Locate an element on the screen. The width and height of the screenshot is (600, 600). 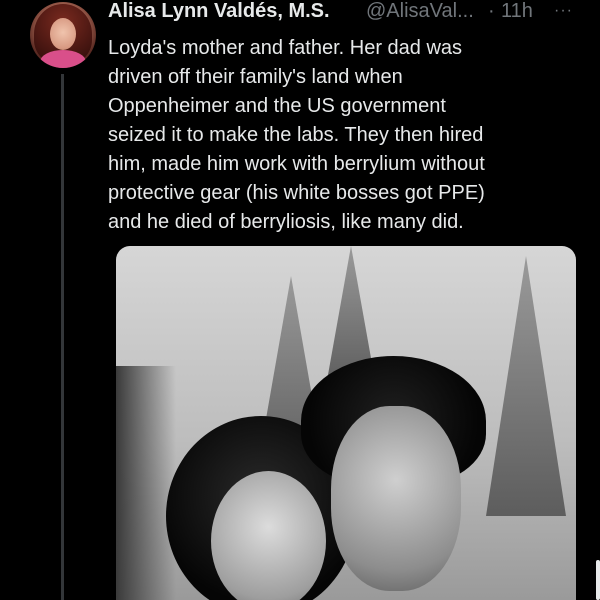
scrollbar is located at coordinates (598, 580).